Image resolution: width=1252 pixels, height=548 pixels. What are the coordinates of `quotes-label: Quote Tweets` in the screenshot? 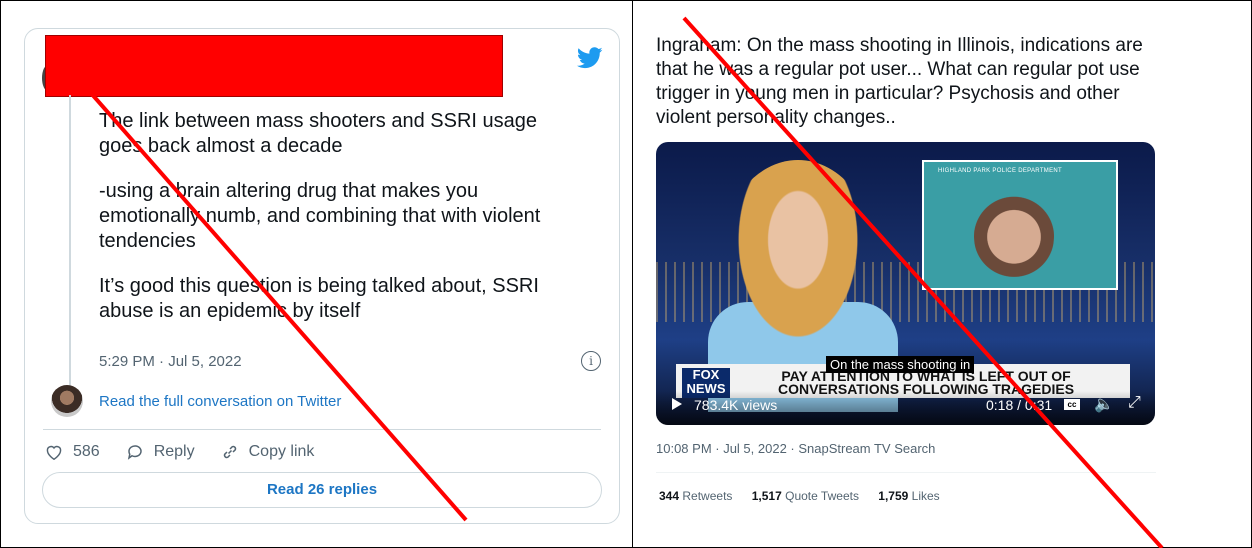 It's located at (822, 496).